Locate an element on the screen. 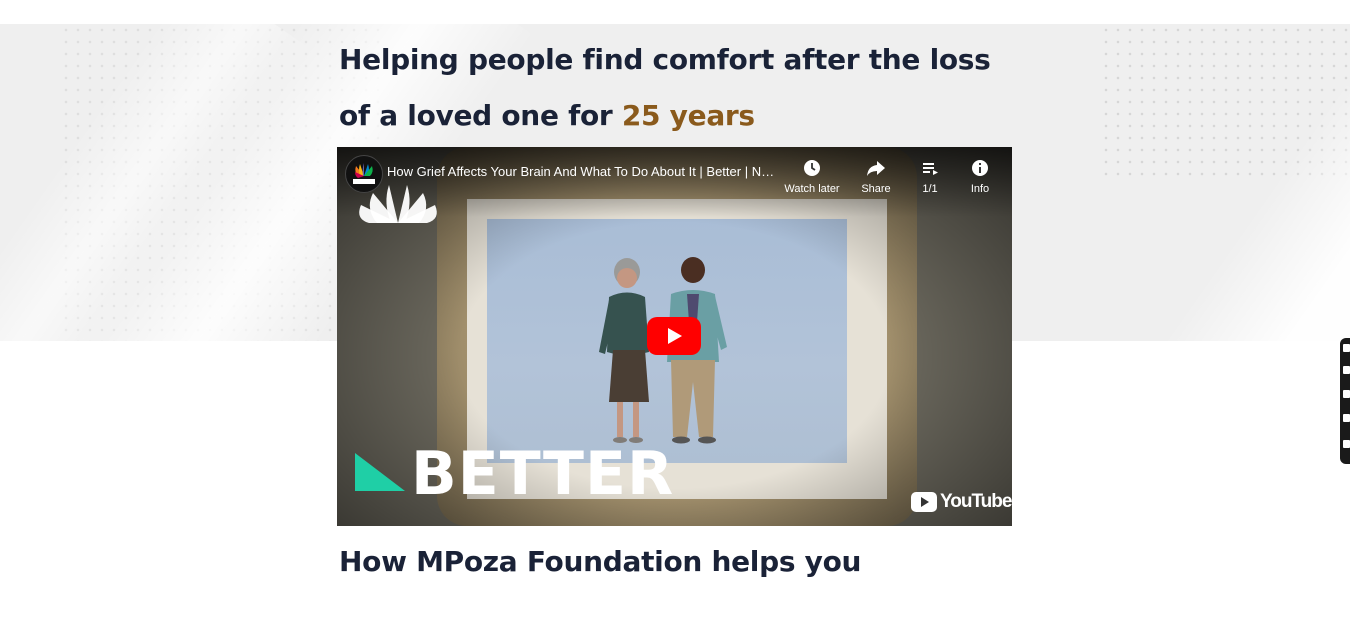 The image size is (1350, 622). nbc-watermark-icon is located at coordinates (398, 204).